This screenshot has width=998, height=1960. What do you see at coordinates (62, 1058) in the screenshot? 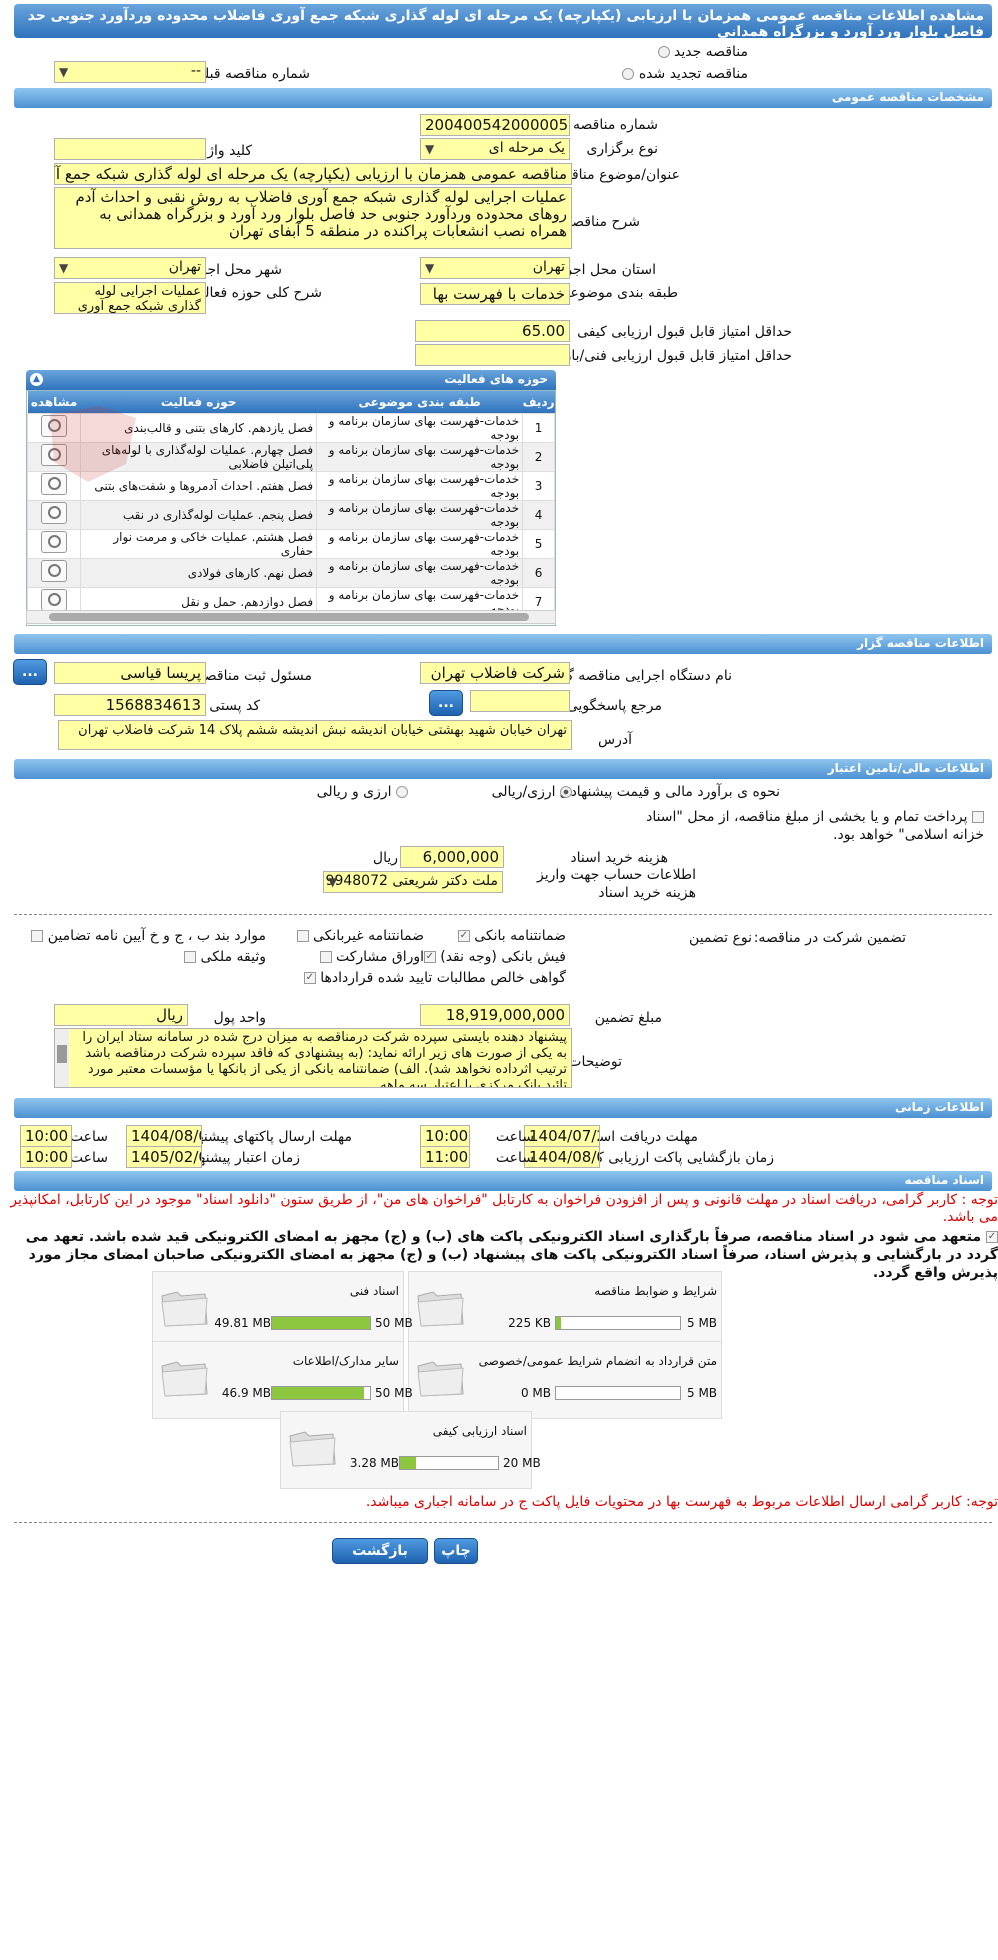
I see `notes-scrollbar` at bounding box center [62, 1058].